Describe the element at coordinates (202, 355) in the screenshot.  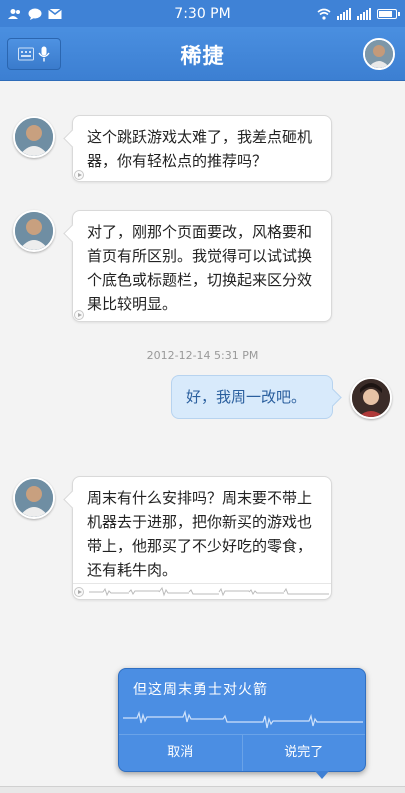
I see `message-timestamp: 2012-12-14 5:31 PM` at that location.